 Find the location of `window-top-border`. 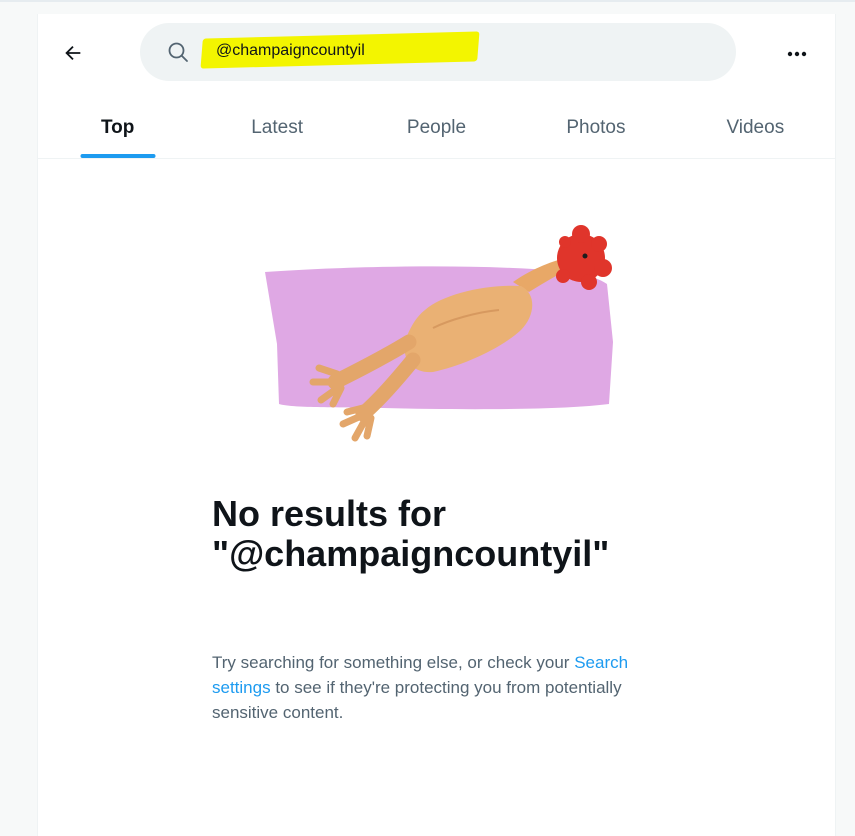

window-top-border is located at coordinates (427, 1).